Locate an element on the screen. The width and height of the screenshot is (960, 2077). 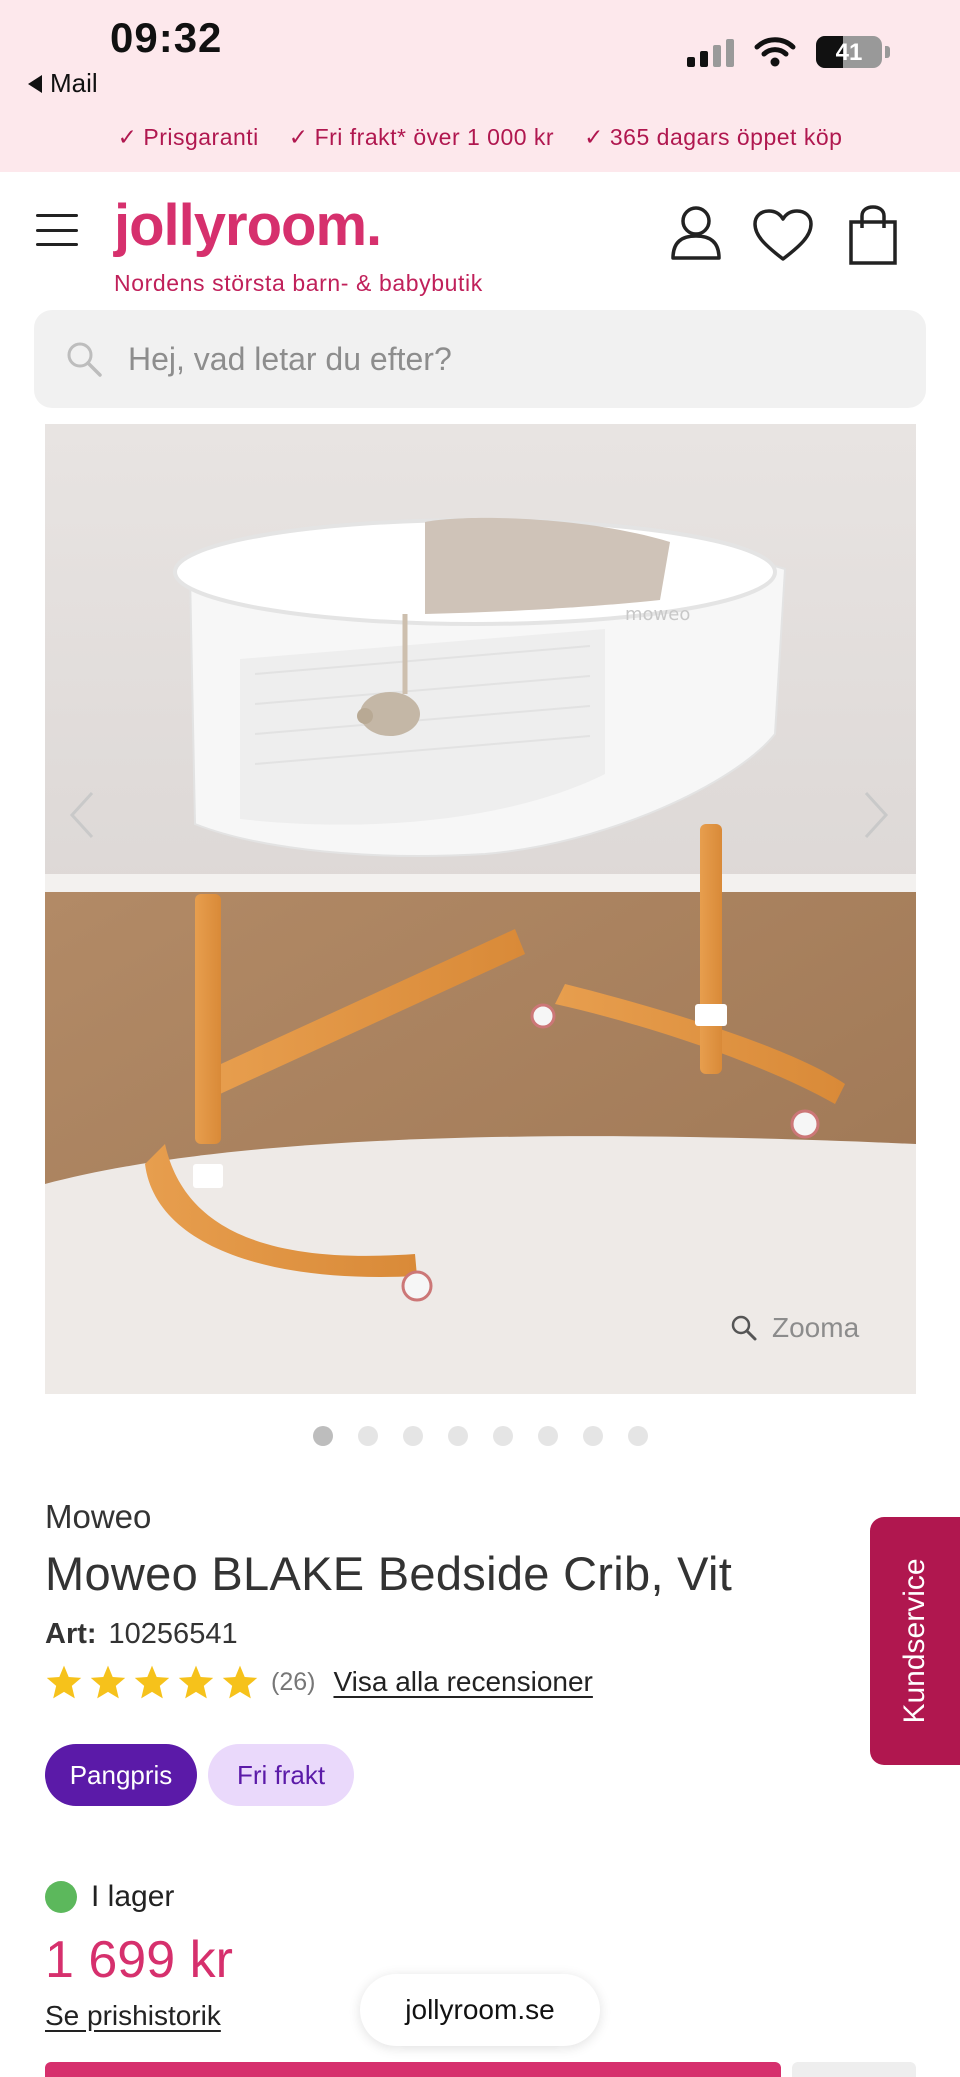
wifi-icon is located at coordinates (775, 52).